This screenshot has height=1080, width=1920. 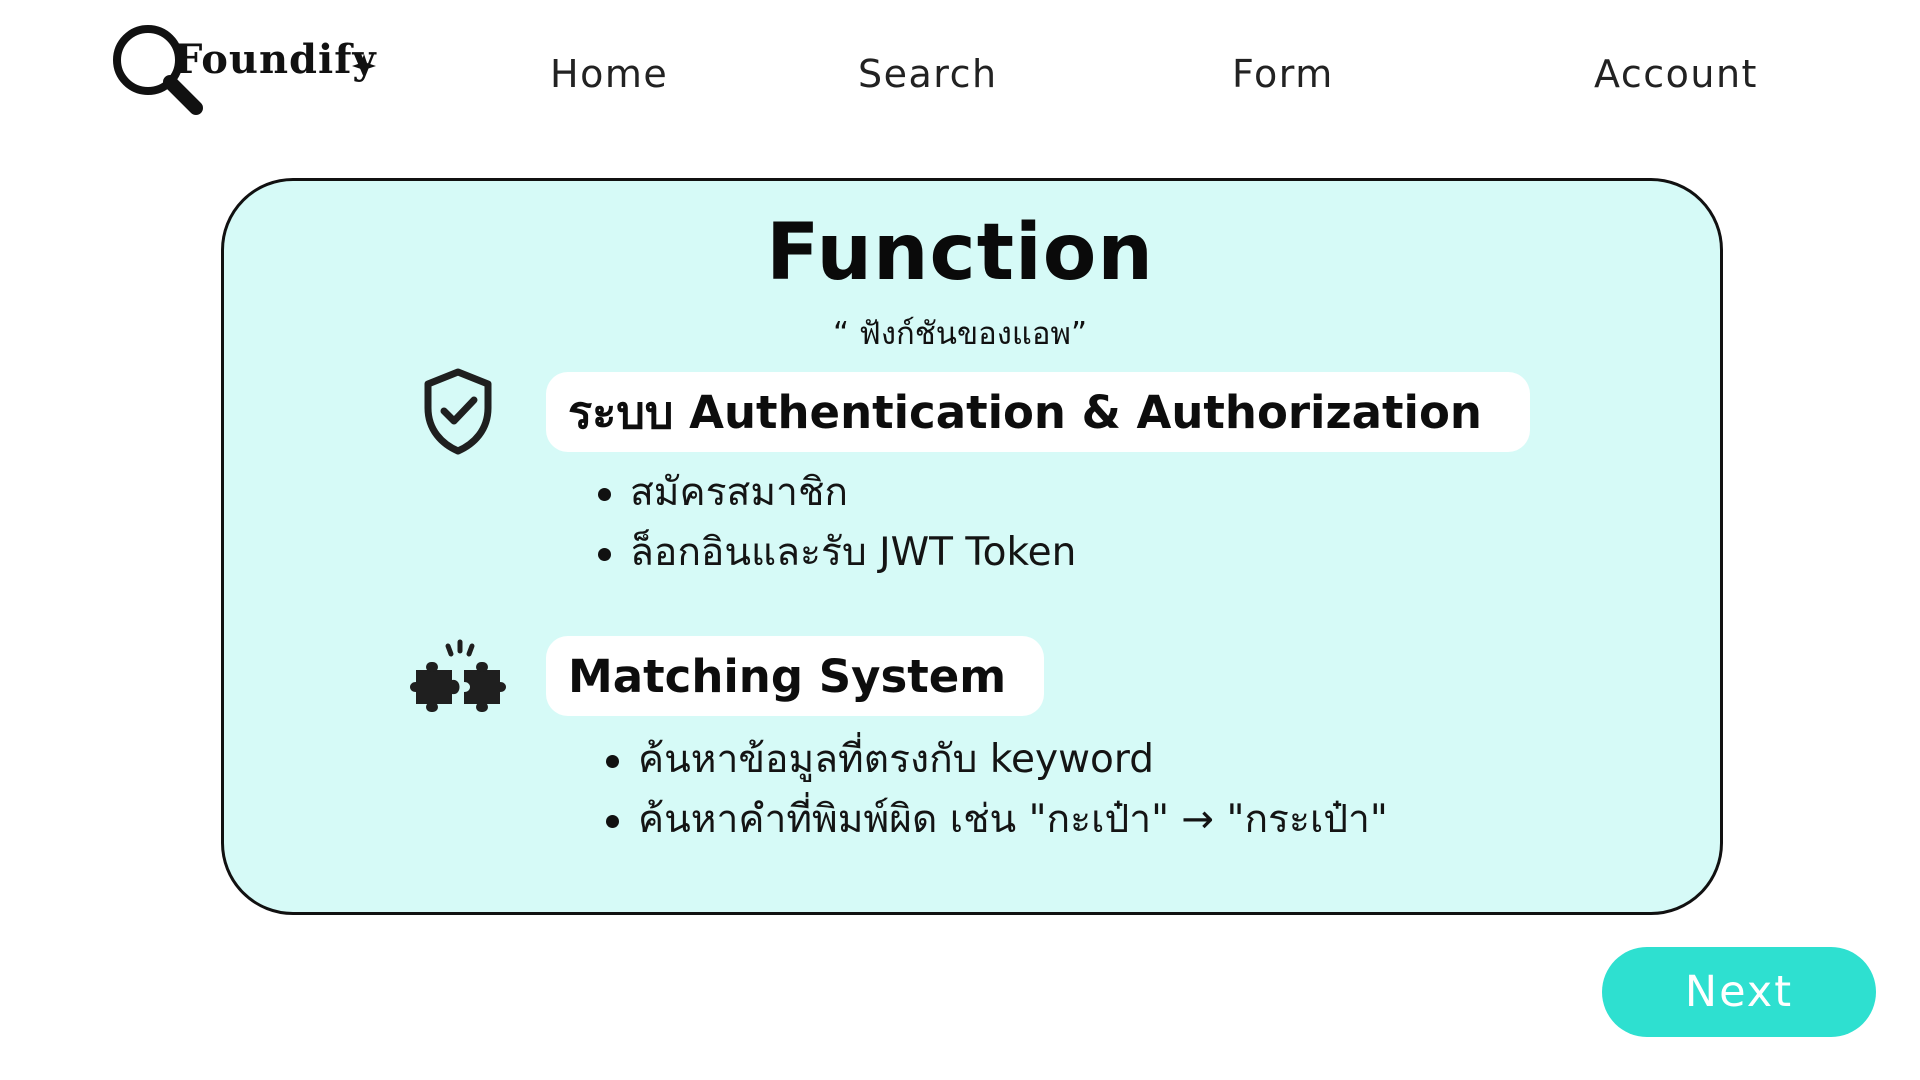 I want to click on shield-check-icon, so click(x=458, y=411).